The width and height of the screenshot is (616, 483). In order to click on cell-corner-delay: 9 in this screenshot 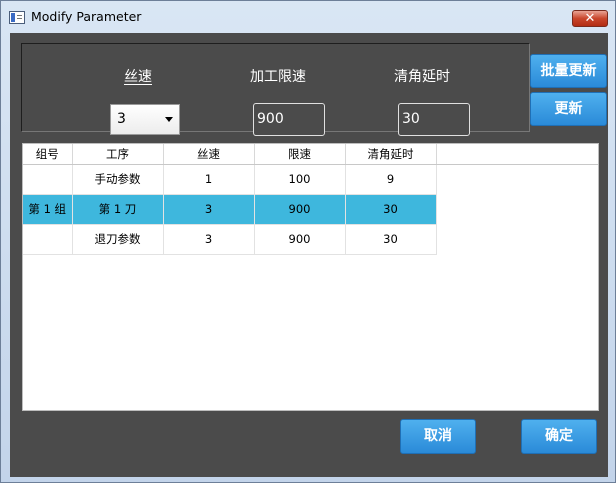, I will do `click(391, 179)`.